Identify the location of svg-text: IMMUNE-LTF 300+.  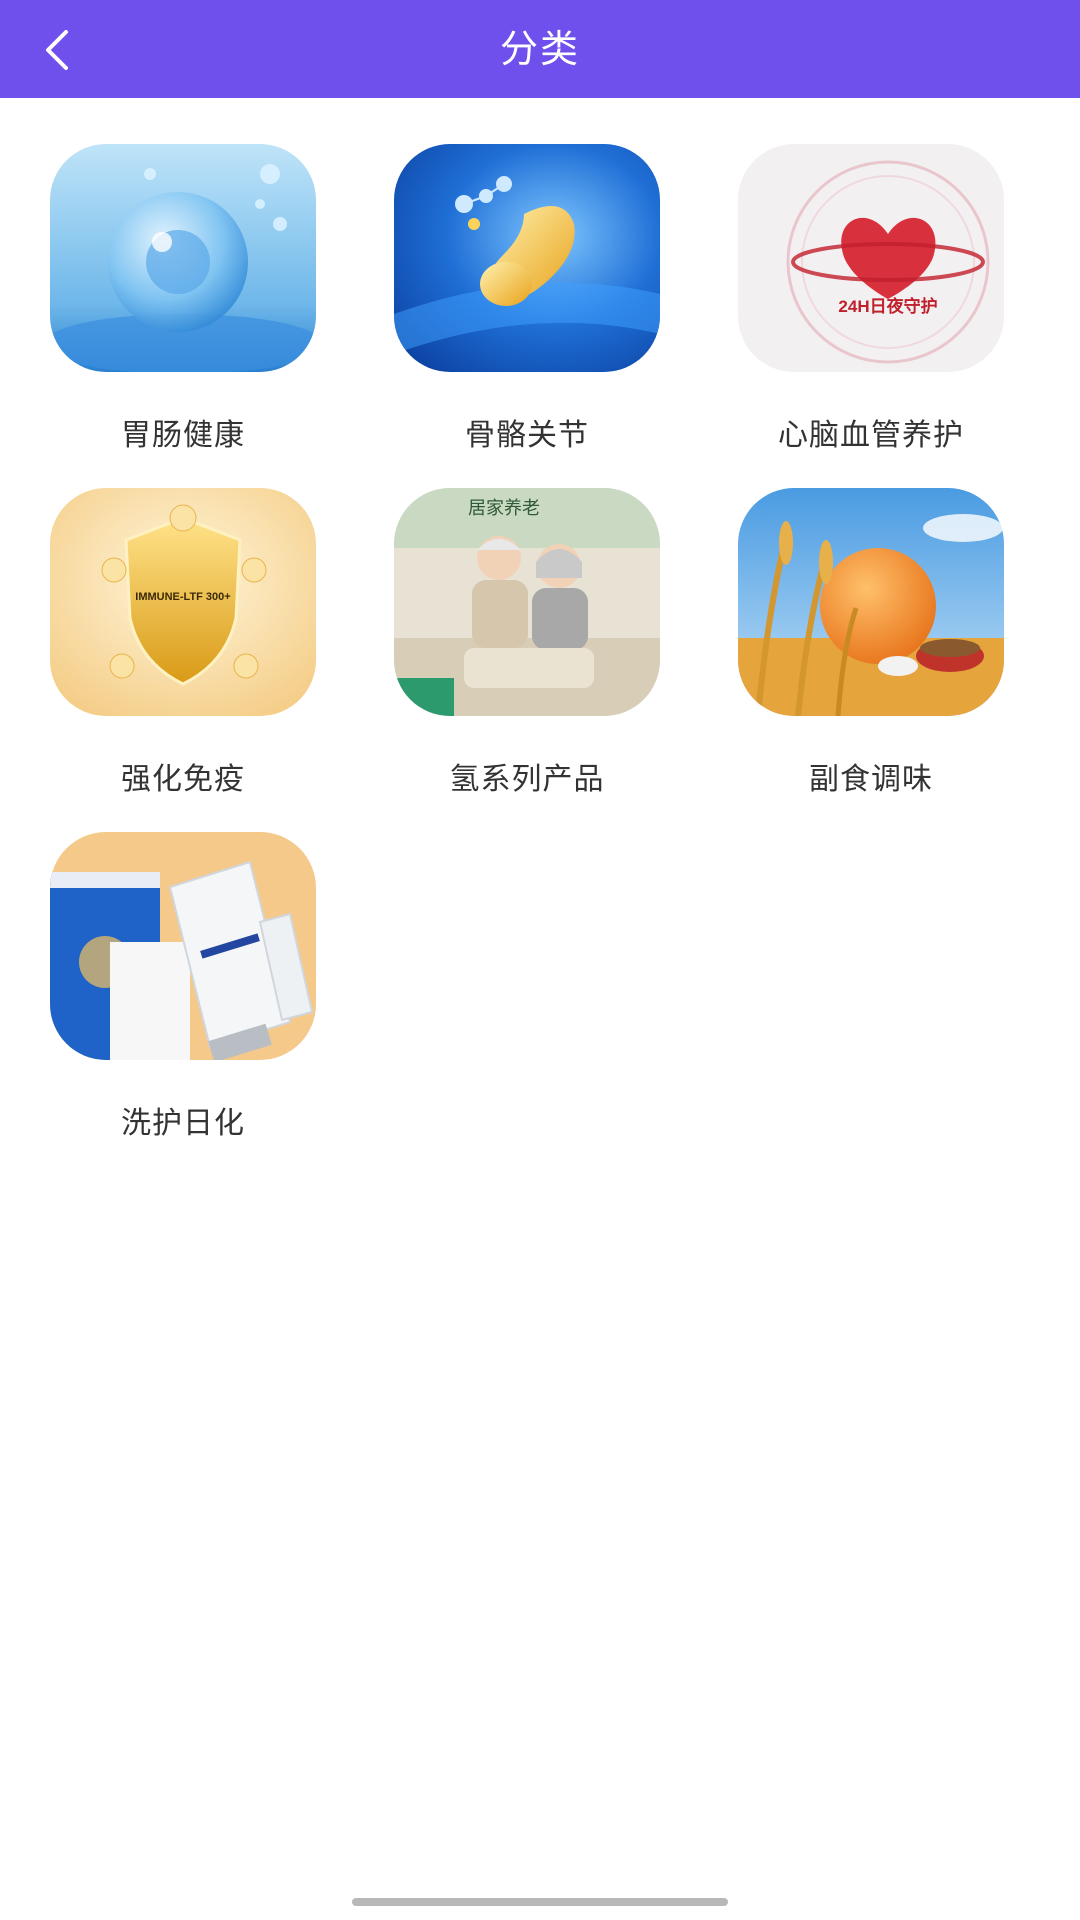
(182, 597).